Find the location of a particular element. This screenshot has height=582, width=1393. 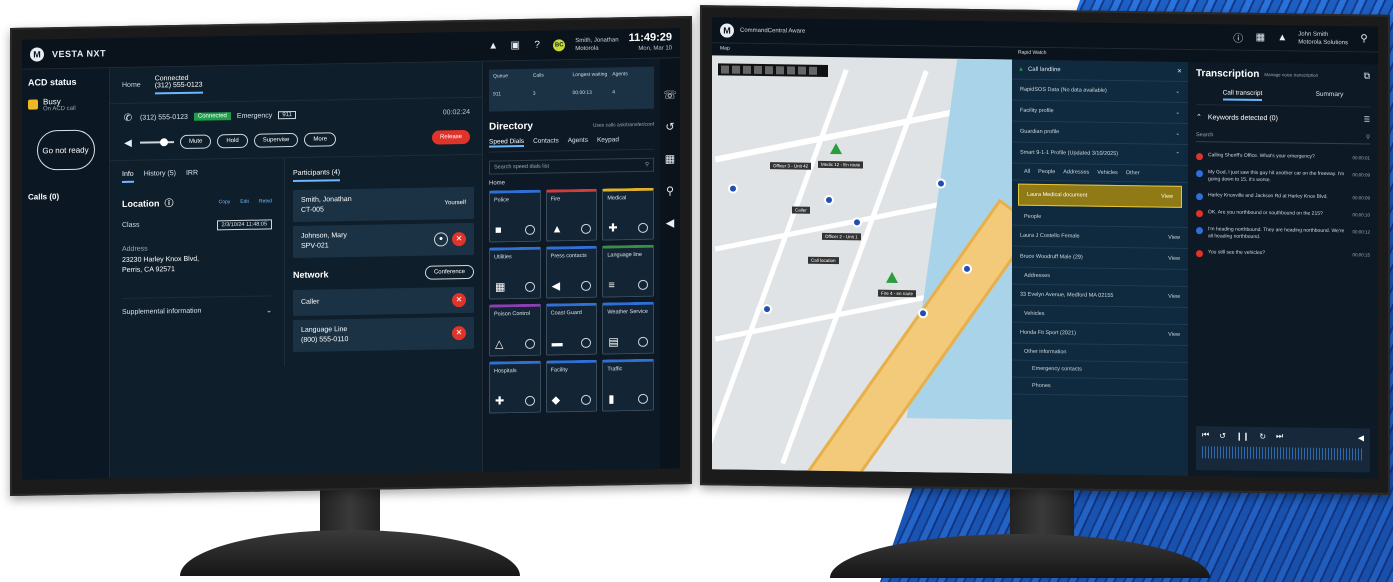

copy-link: Copy is located at coordinates (225, 202).